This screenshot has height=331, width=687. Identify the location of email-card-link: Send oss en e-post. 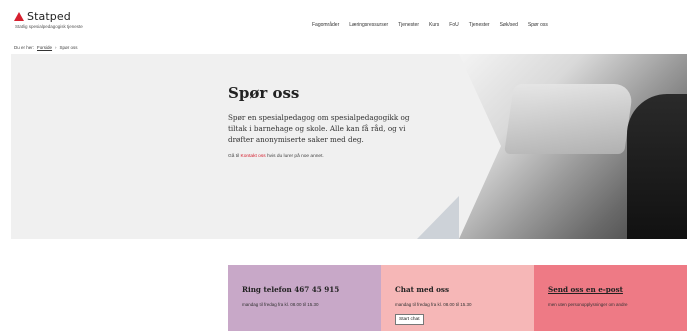
(610, 289).